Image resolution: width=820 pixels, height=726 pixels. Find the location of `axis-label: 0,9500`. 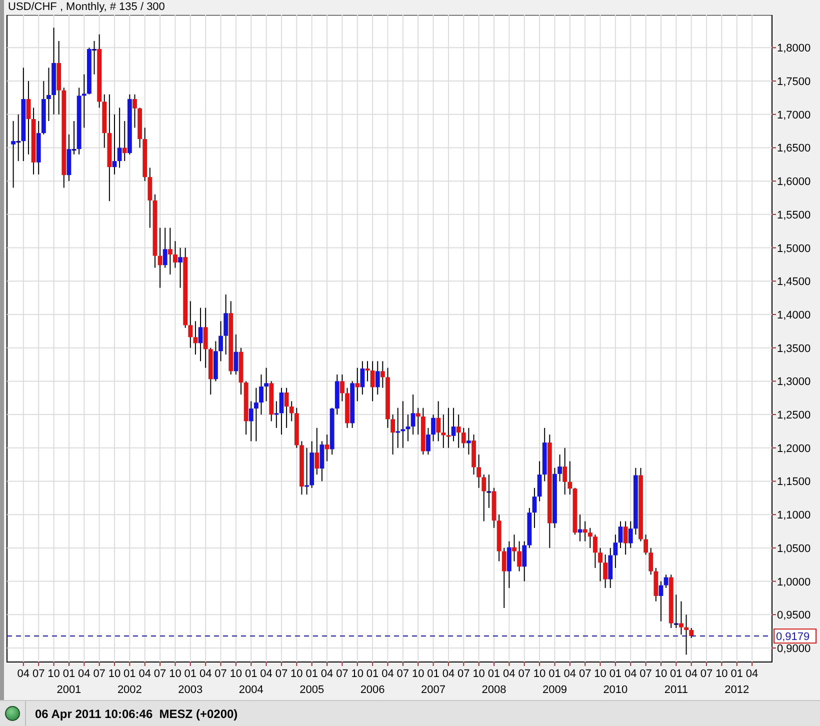

axis-label: 0,9500 is located at coordinates (794, 616).